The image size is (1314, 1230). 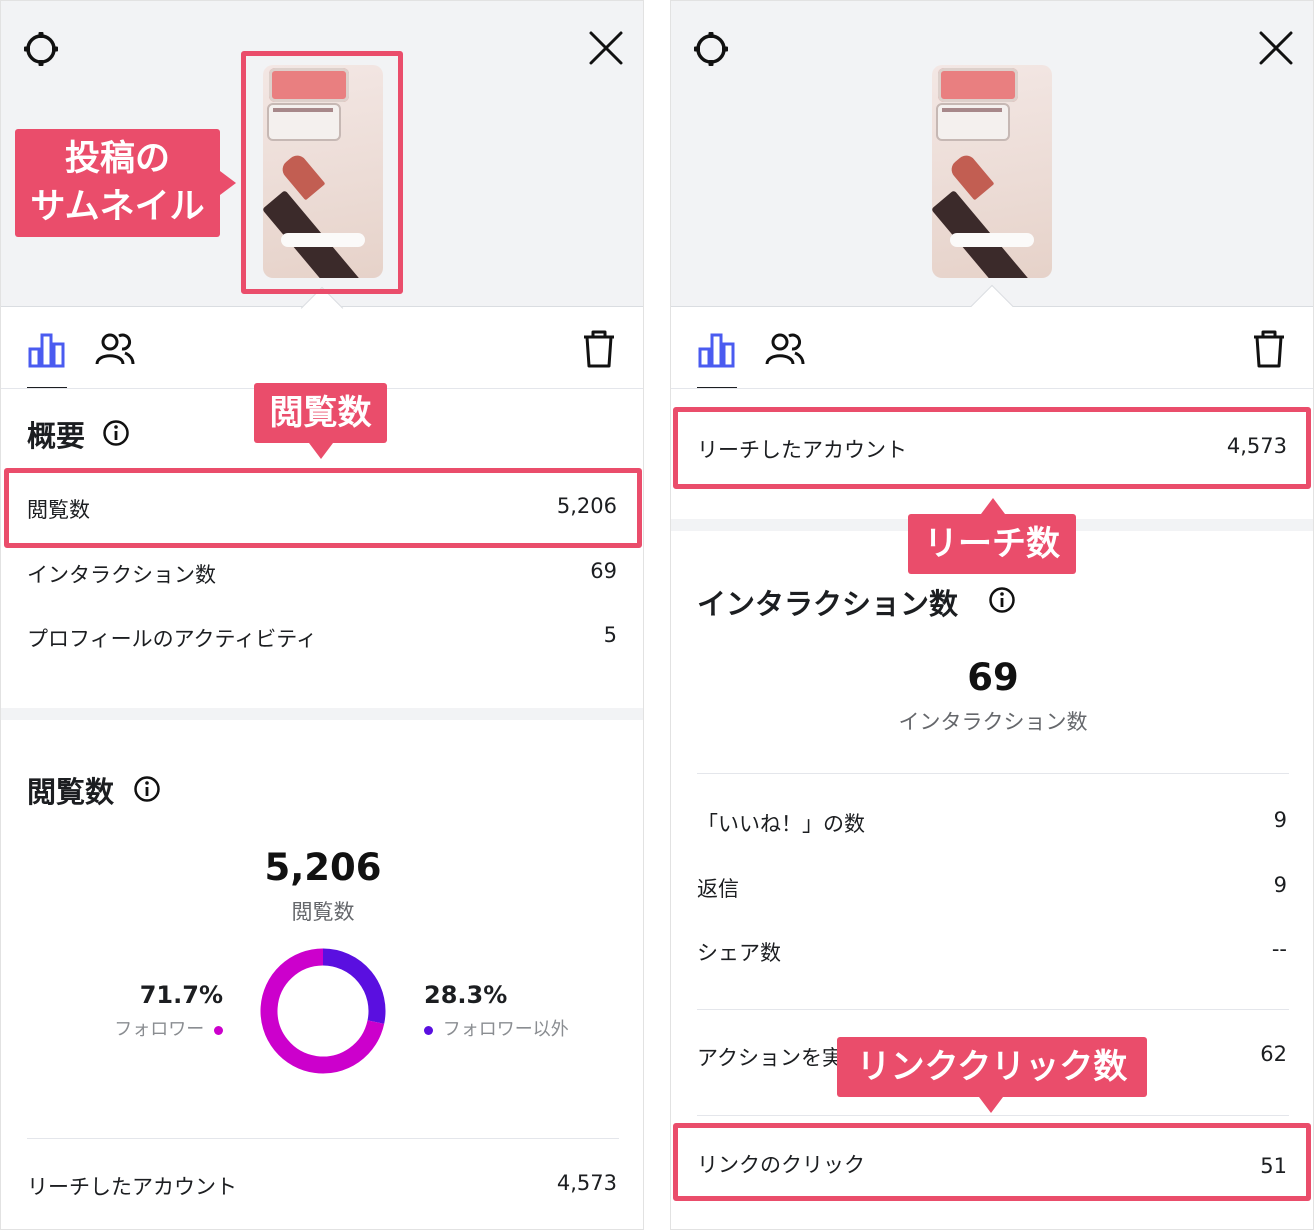 I want to click on interactions-title: インタラクション数, so click(x=828, y=604).